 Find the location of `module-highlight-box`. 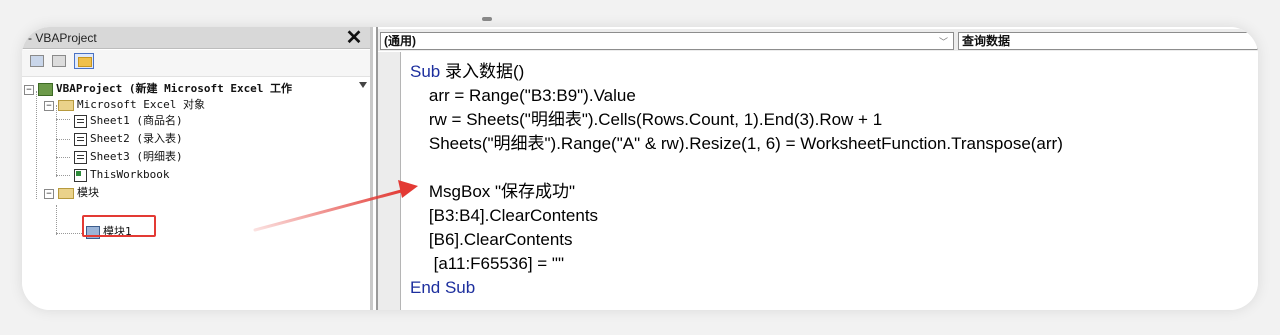

module-highlight-box is located at coordinates (119, 226).